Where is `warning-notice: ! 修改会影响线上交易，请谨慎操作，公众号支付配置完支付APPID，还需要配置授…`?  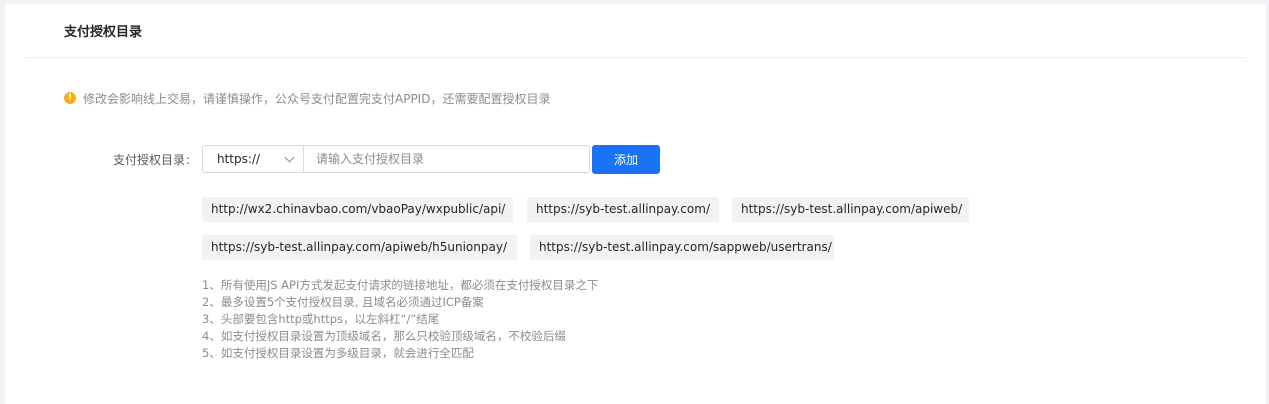 warning-notice: ! 修改会影响线上交易，请谨慎操作，公众号支付配置完支付APPID，还需要配置授… is located at coordinates (307, 98).